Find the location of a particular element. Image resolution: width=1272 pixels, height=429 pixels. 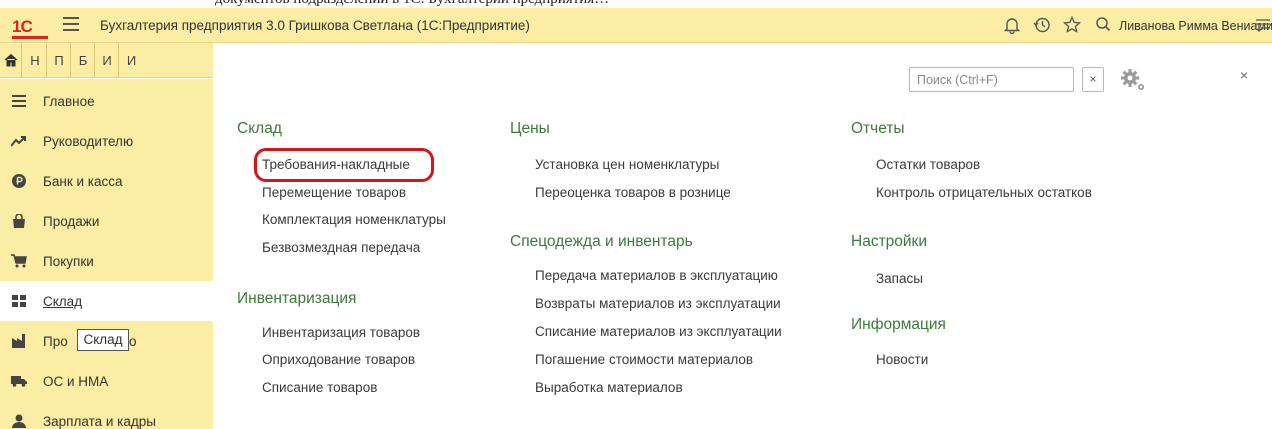

search-input: Поиск (Ctrl+F) is located at coordinates (991, 79).